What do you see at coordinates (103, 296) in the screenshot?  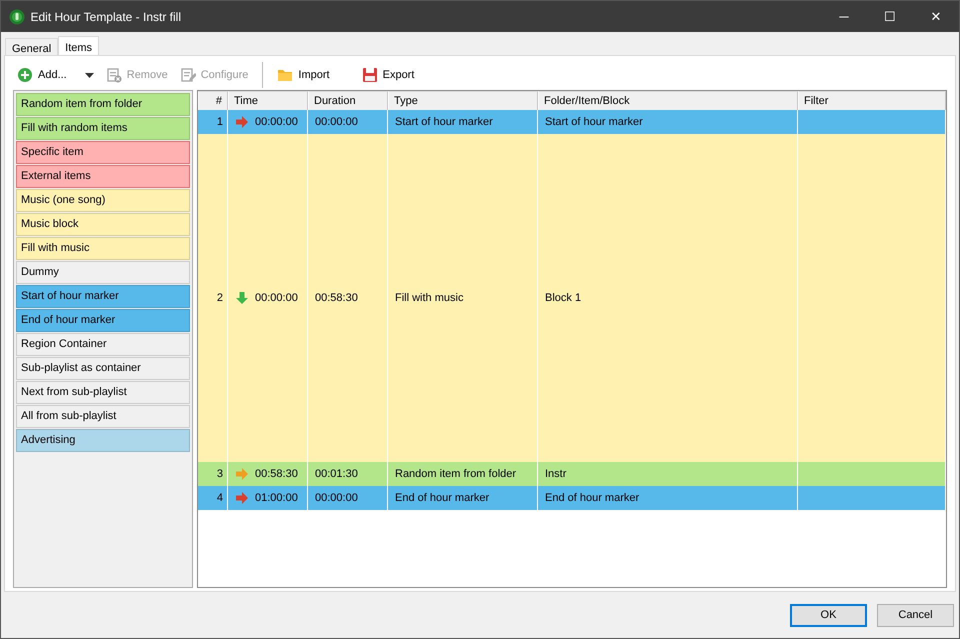 I see `palette-item: Start of hour marker` at bounding box center [103, 296].